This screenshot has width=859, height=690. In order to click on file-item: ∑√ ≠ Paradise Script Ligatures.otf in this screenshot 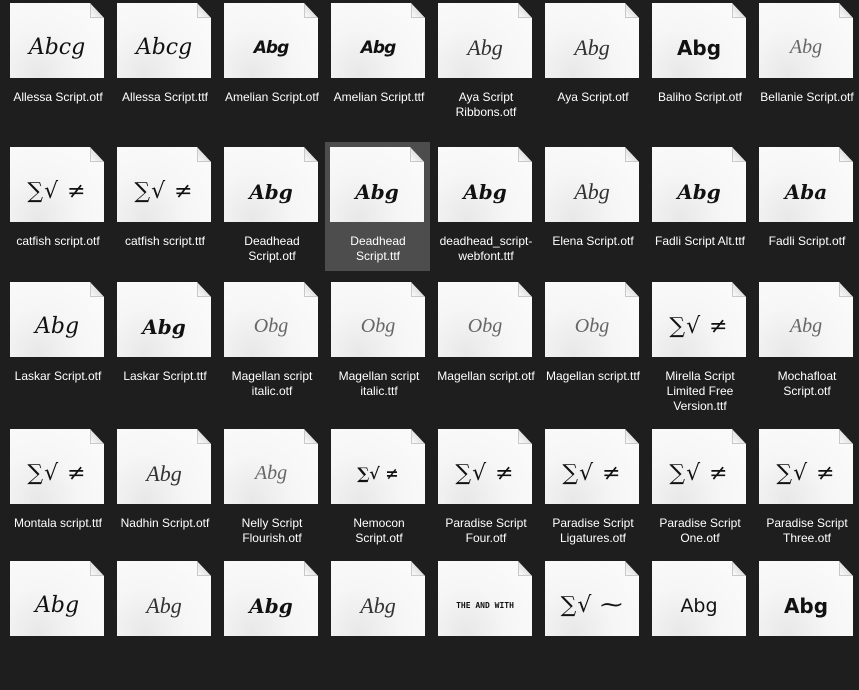, I will do `click(593, 492)`.